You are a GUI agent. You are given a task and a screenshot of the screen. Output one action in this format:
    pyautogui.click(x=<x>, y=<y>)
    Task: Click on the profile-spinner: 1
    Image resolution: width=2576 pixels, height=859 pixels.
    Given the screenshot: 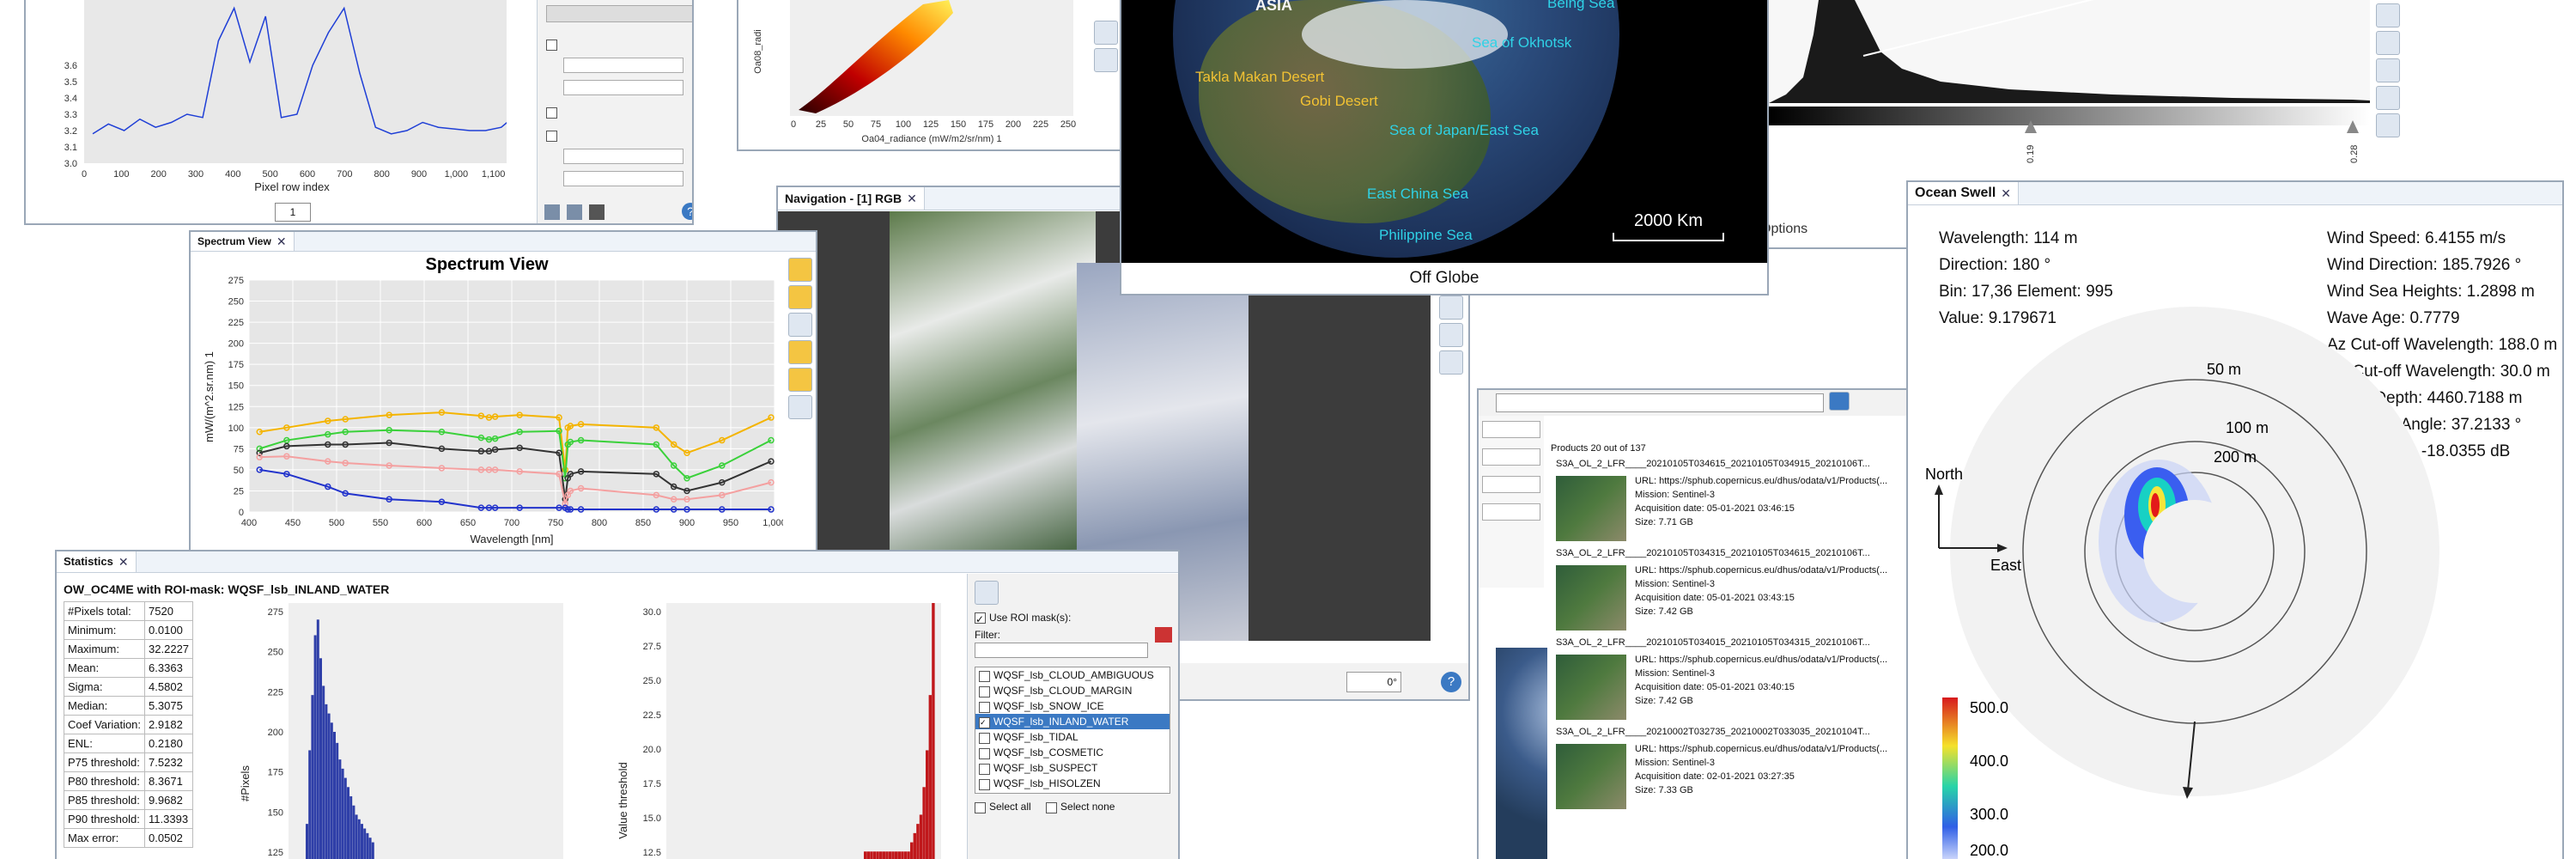 What is the action you would take?
    pyautogui.click(x=293, y=212)
    